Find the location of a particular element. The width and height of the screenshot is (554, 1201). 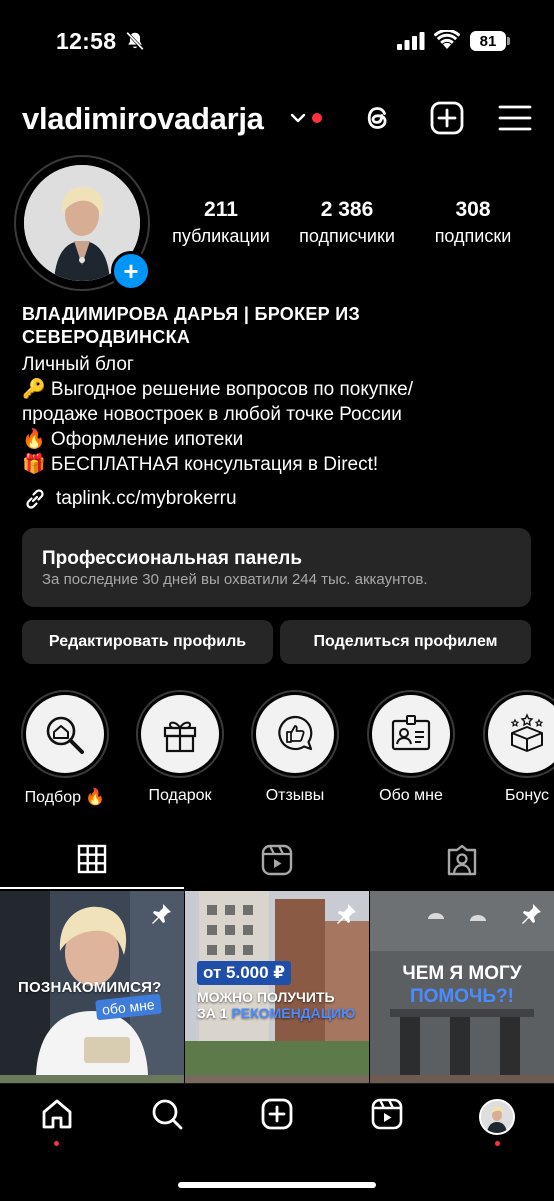

post-caption-line2: ЗА 1 РЕКОМЕНДАЦИЮ is located at coordinates (276, 1013).